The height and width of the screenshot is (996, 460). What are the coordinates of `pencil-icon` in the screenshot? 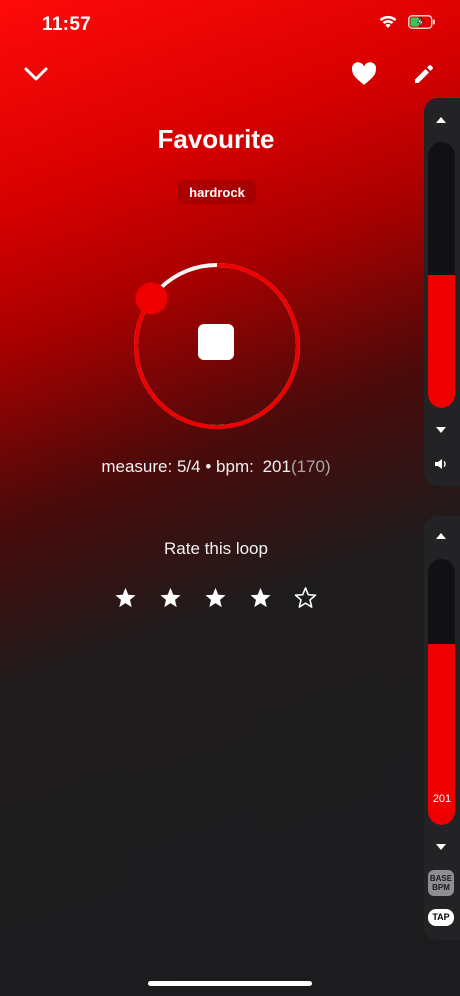 It's located at (424, 74).